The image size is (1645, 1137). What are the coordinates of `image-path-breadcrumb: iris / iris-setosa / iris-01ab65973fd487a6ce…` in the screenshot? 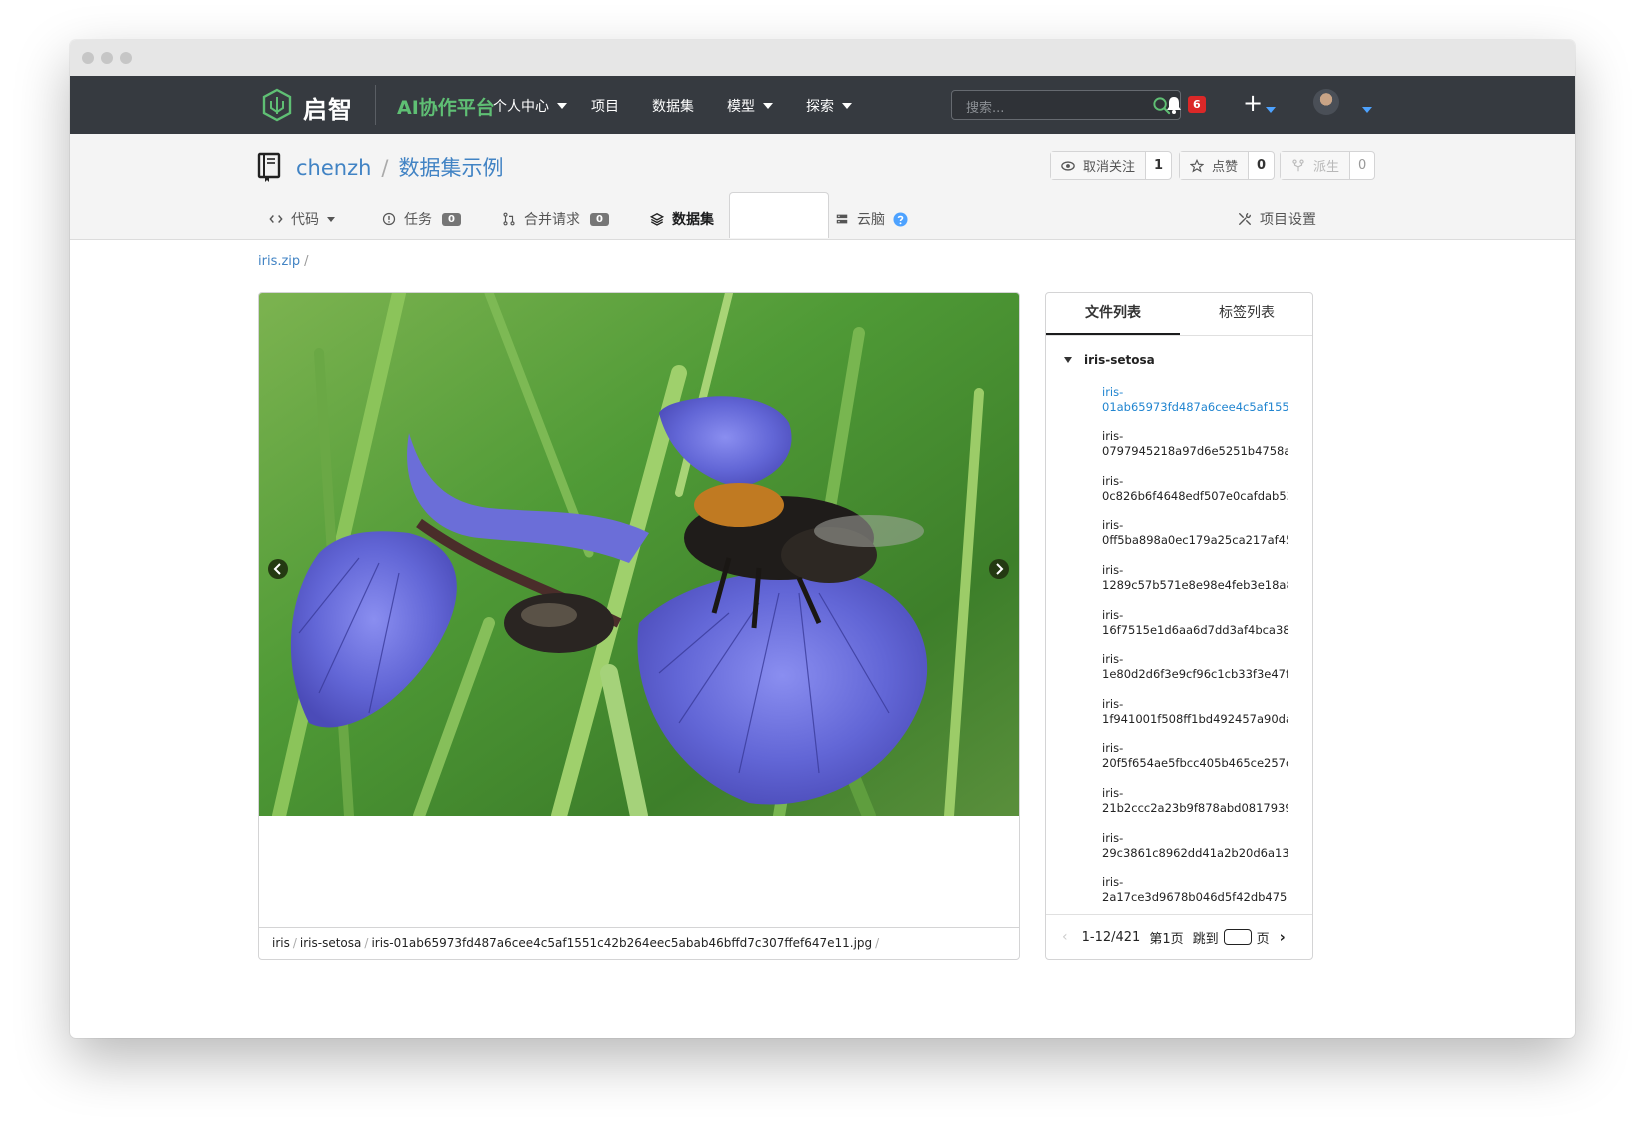 It's located at (639, 943).